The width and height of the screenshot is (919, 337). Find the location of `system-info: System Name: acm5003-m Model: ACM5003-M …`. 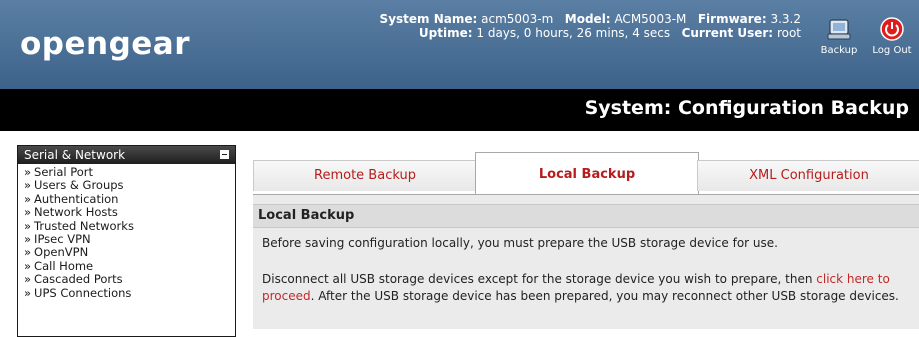

system-info: System Name: acm5003-m Model: ACM5003-M … is located at coordinates (590, 26).